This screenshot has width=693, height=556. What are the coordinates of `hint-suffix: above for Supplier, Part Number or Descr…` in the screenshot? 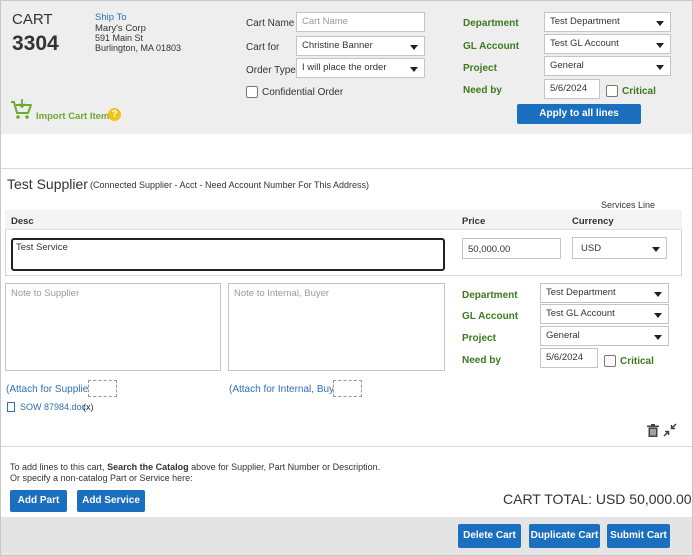 It's located at (284, 467).